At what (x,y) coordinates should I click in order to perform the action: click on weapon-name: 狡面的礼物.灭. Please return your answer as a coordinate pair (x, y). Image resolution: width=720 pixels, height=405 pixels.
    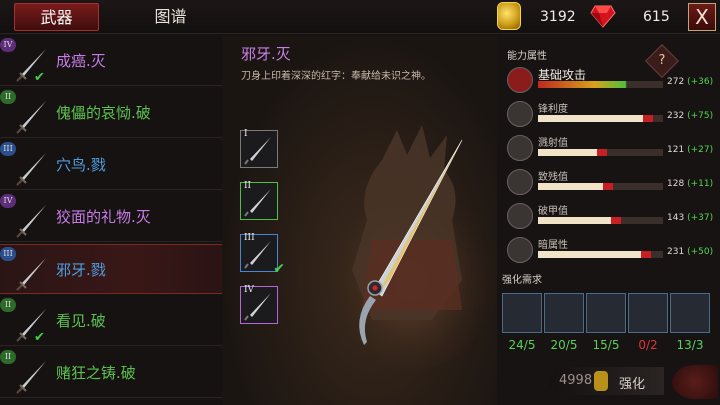
    Looking at the image, I should click on (103, 217).